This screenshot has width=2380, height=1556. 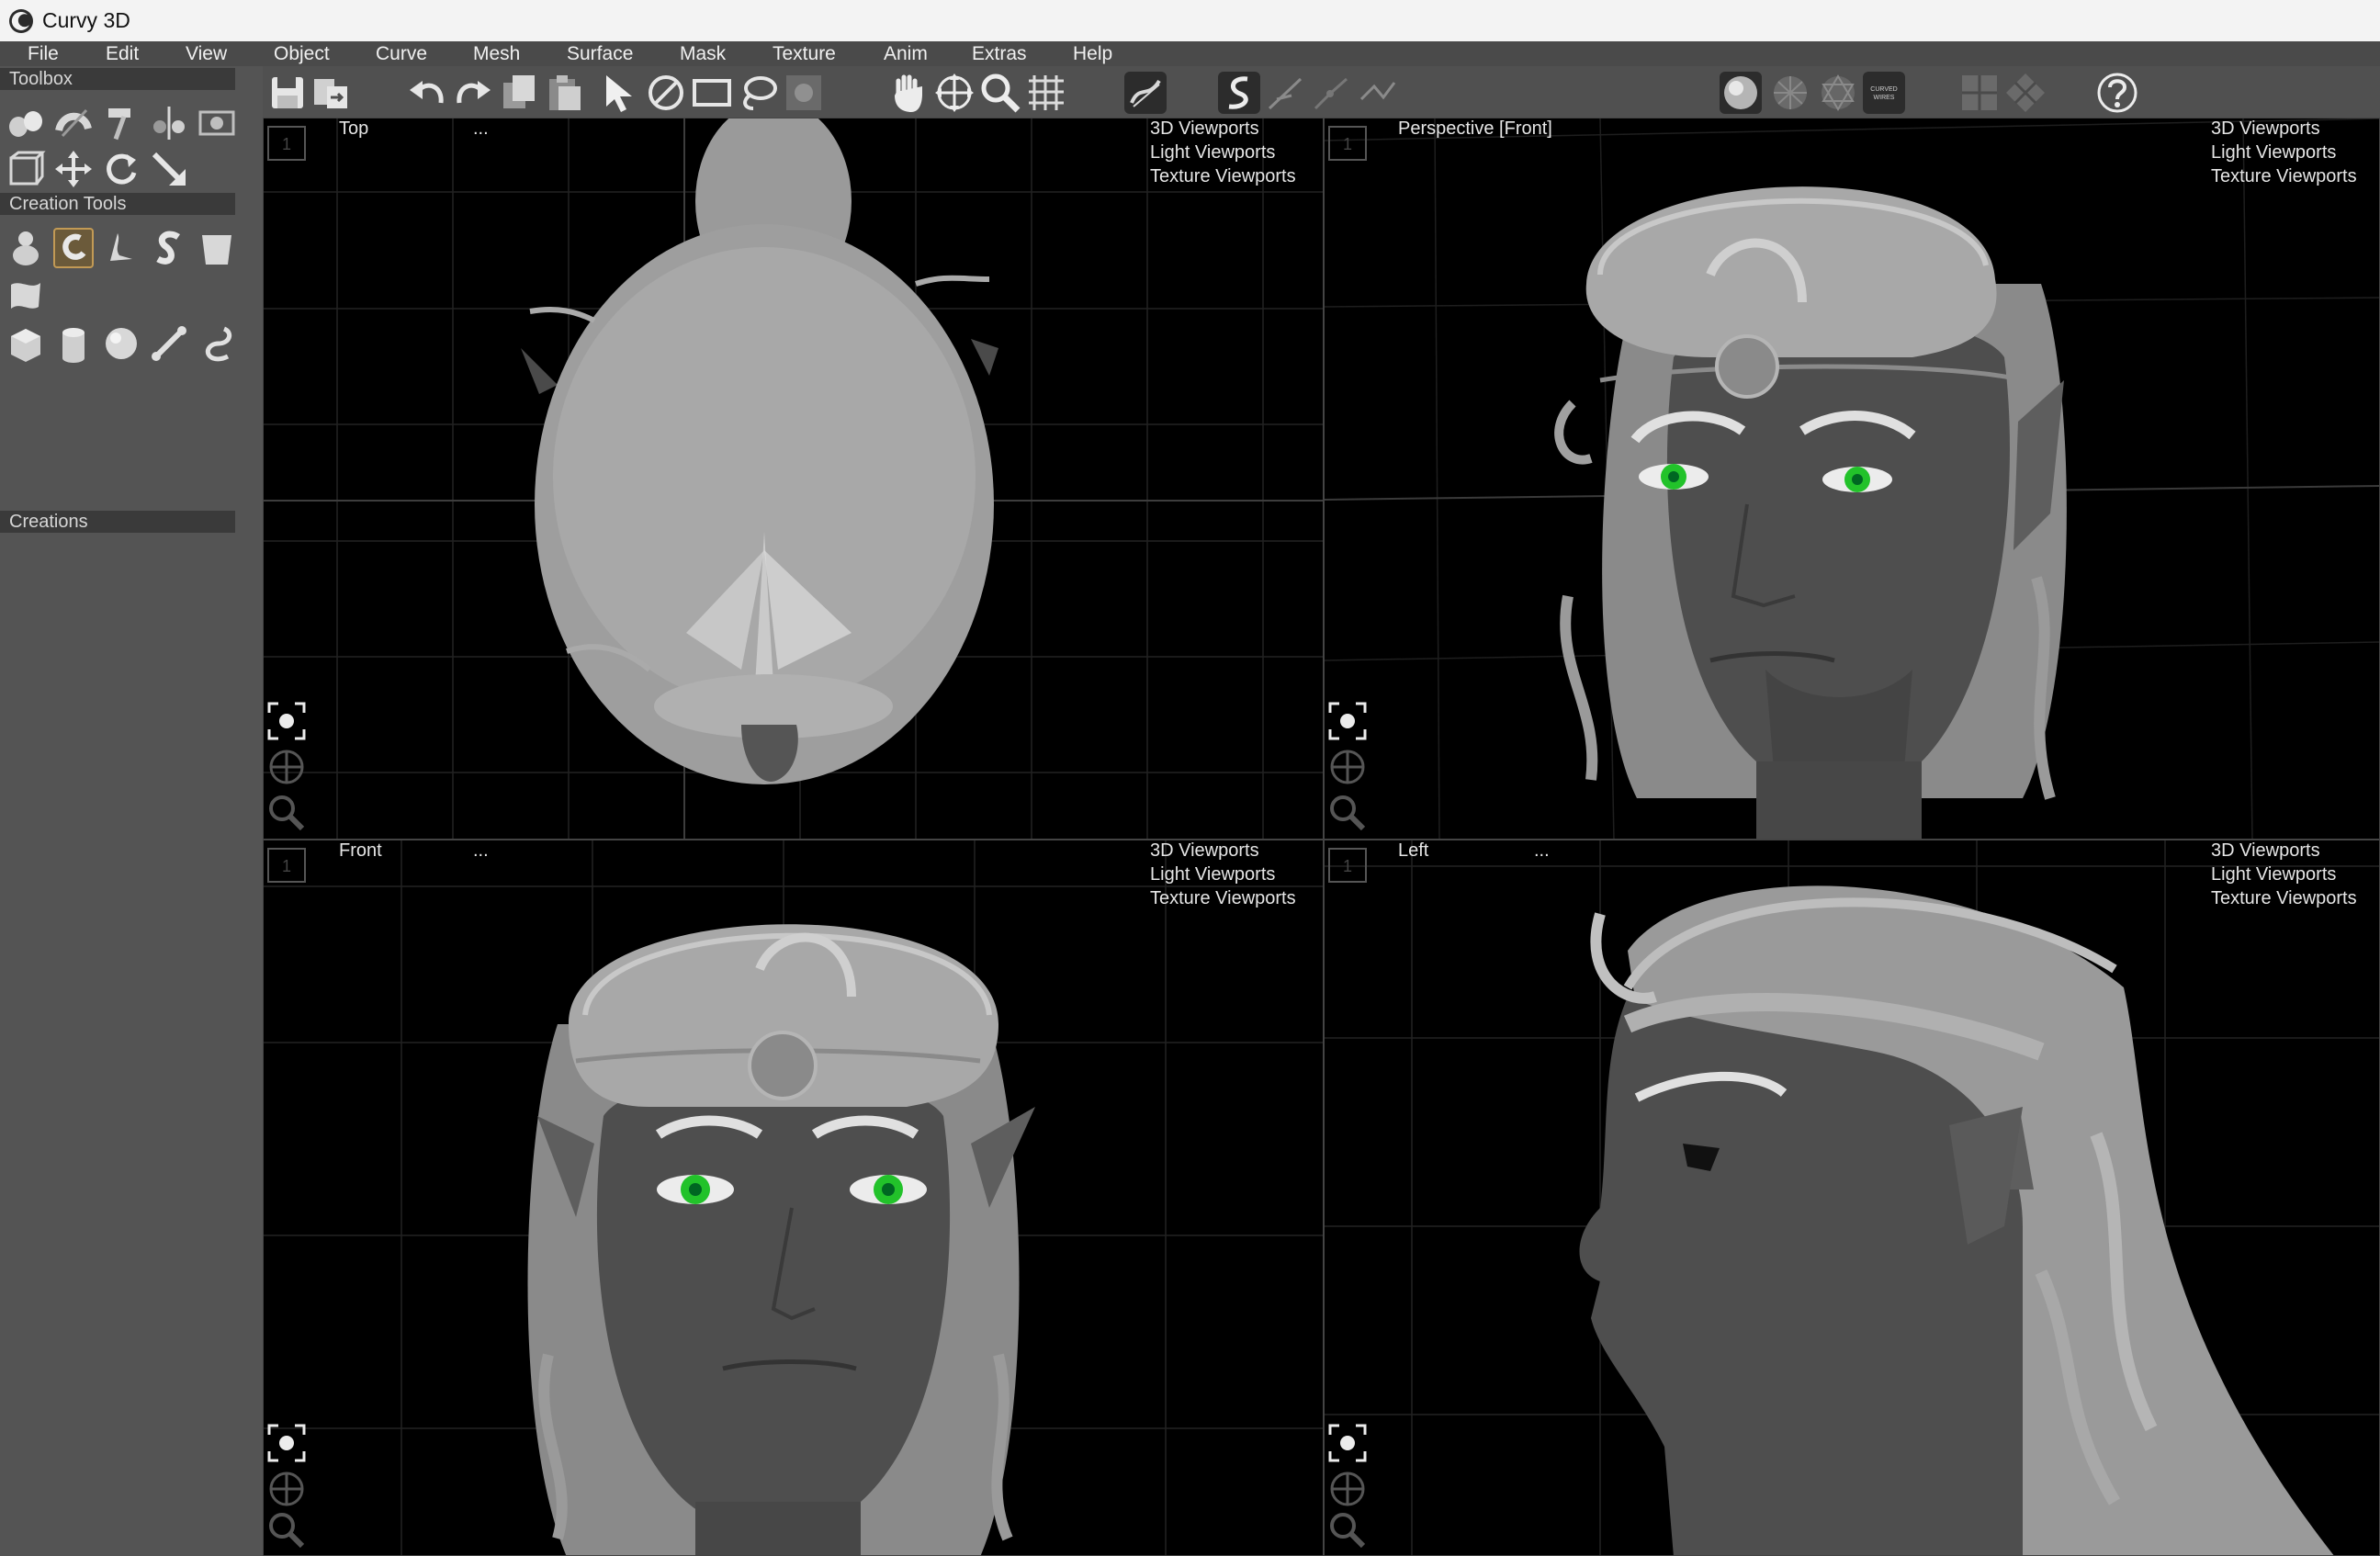 I want to click on sphere-primitive-icon, so click(x=121, y=343).